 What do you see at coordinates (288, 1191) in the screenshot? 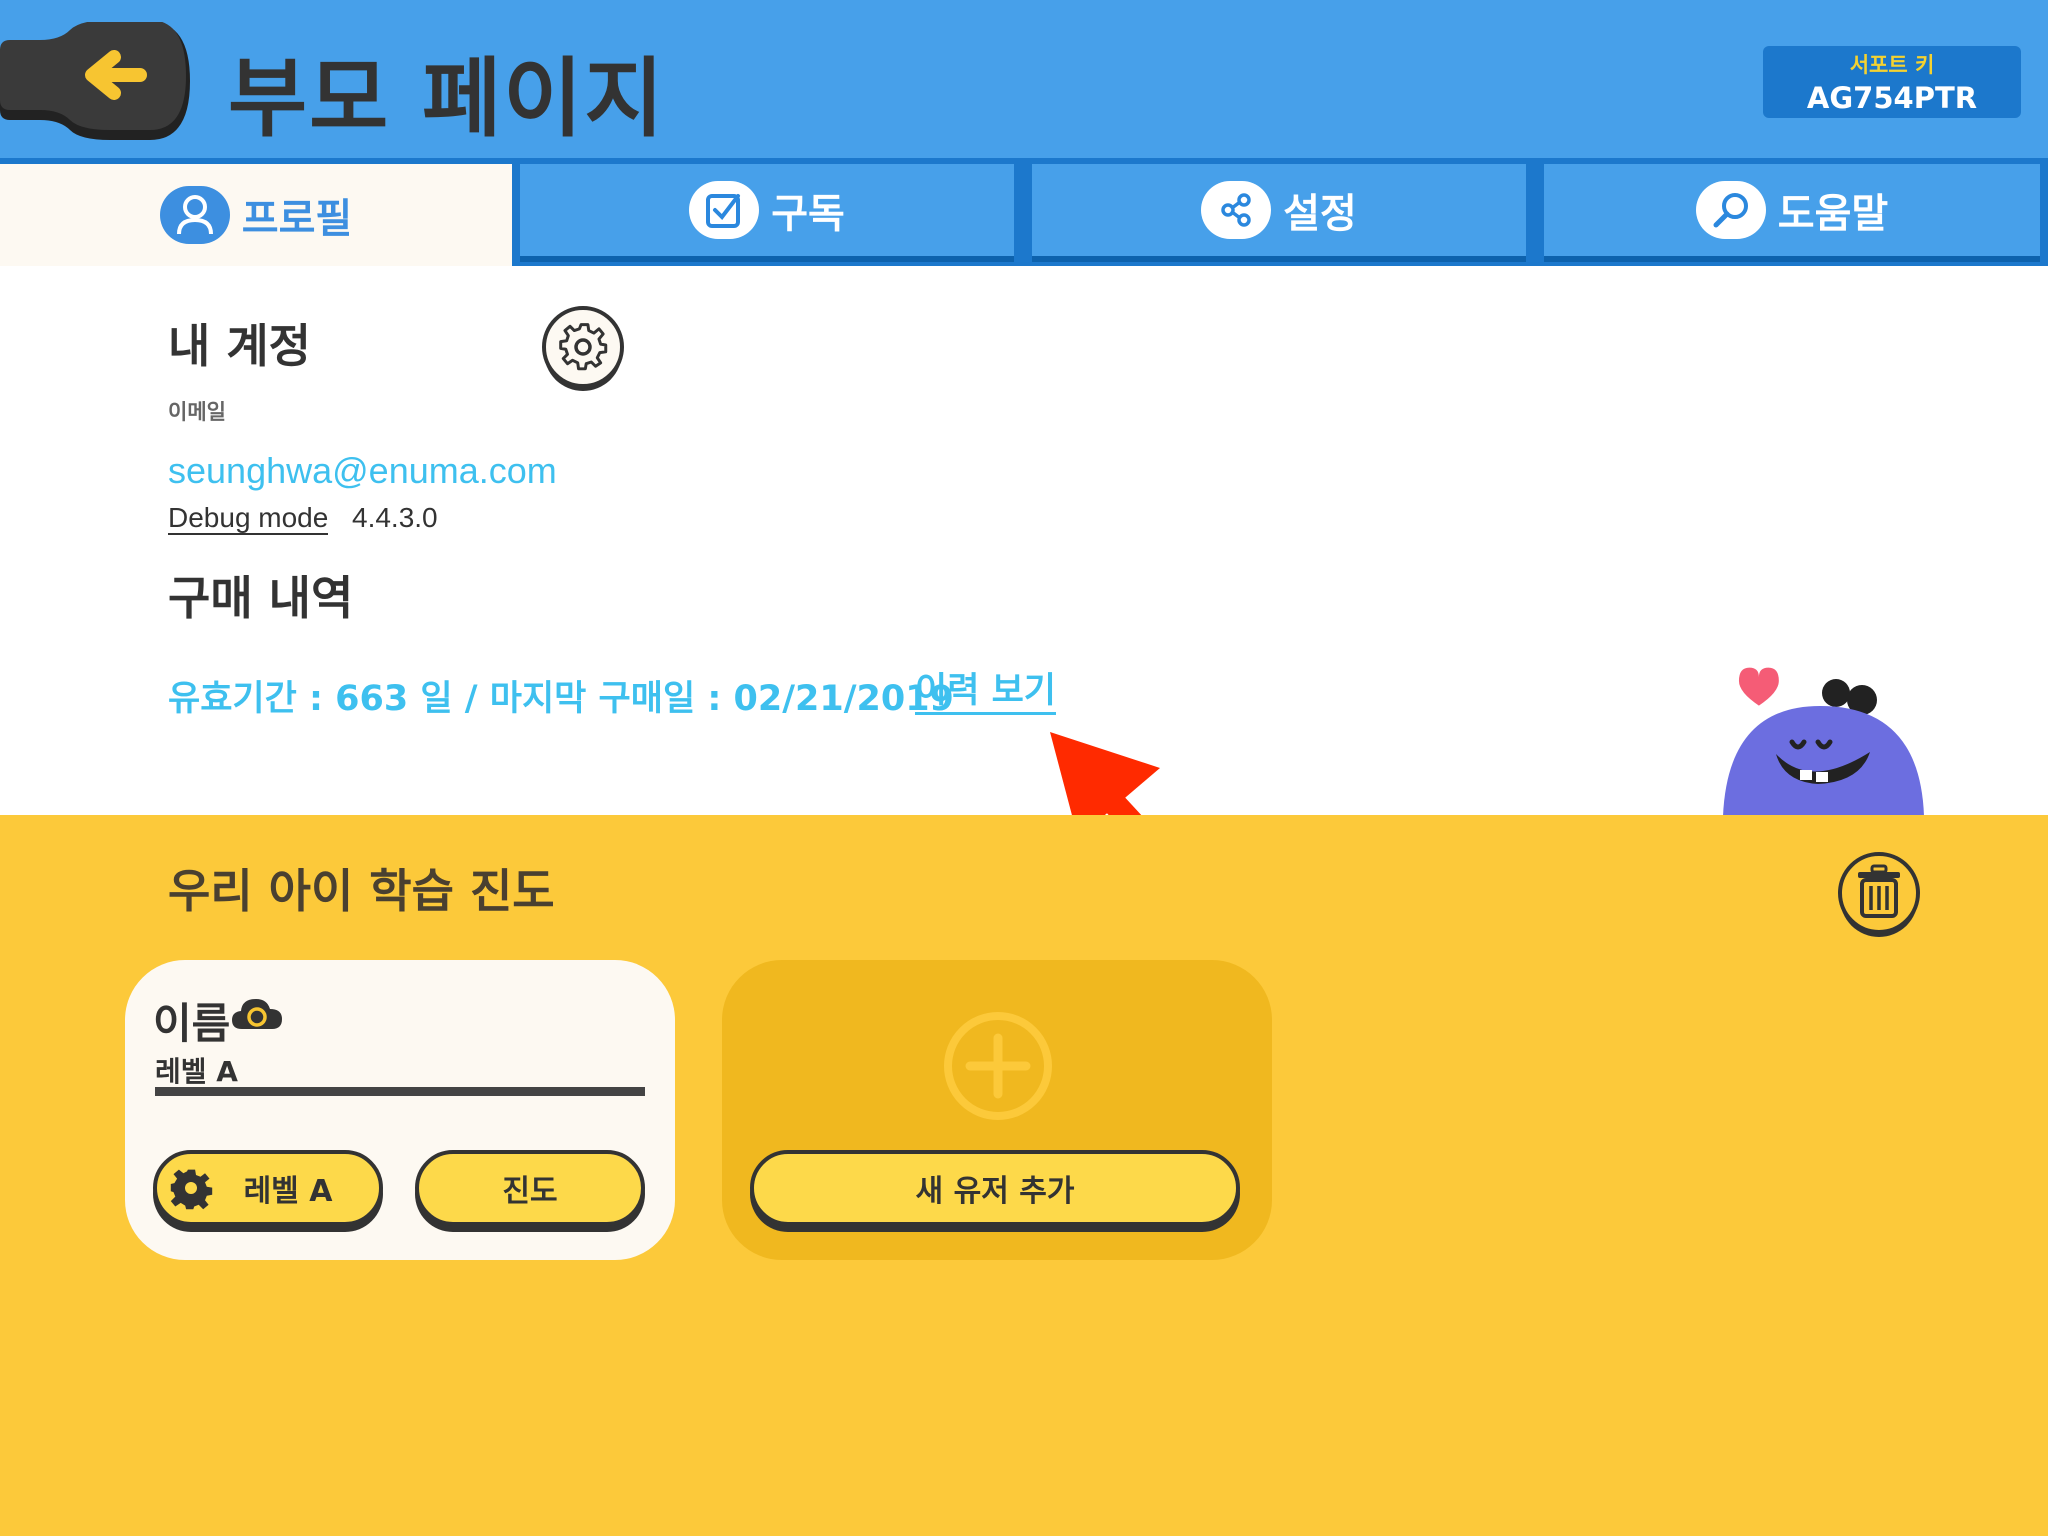
I see `select-level-button-label: 레벨 A` at bounding box center [288, 1191].